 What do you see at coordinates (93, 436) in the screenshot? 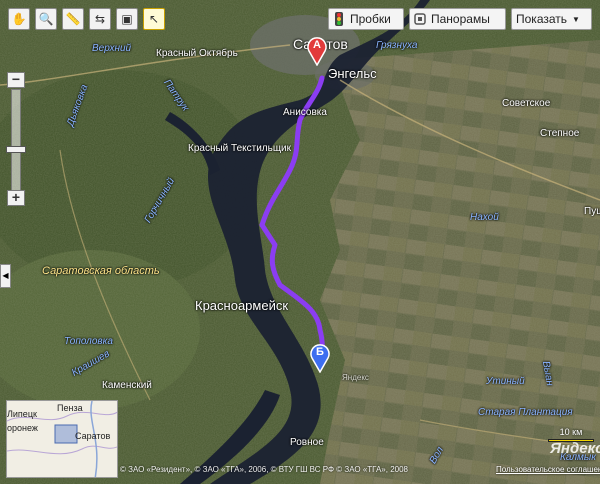
I see `minimap-label-saratov: Саратов` at bounding box center [93, 436].